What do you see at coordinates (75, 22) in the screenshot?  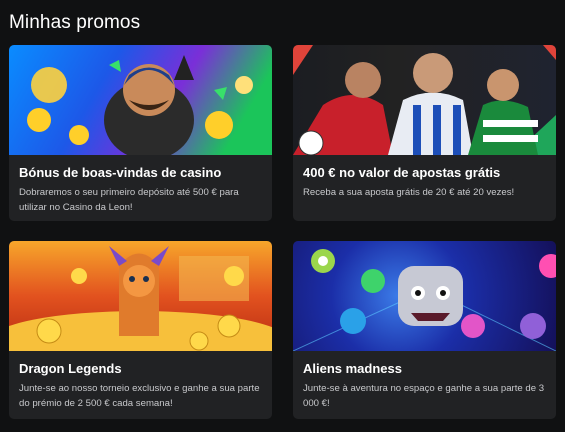 I see `page-title: Minhas promos` at bounding box center [75, 22].